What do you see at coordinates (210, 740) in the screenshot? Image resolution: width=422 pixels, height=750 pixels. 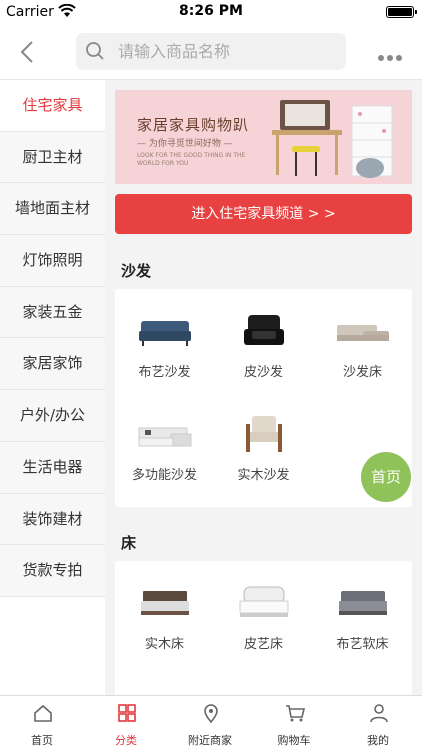 I see `tab-label: 附近商家` at bounding box center [210, 740].